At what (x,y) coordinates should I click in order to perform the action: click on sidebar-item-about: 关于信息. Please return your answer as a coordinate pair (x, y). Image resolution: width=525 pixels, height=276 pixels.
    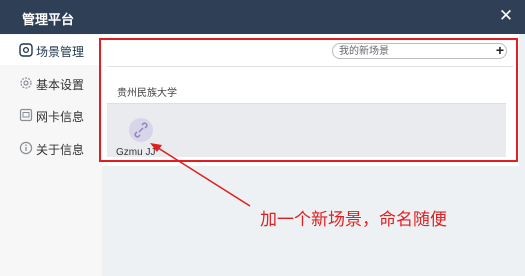
    Looking at the image, I should click on (51, 148).